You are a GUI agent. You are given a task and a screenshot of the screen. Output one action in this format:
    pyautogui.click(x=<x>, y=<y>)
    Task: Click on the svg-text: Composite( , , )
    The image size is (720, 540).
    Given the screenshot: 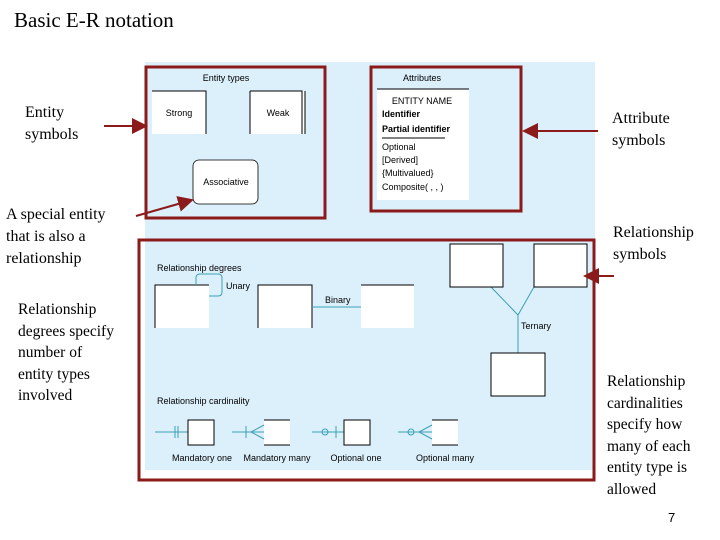 What is the action you would take?
    pyautogui.click(x=413, y=187)
    